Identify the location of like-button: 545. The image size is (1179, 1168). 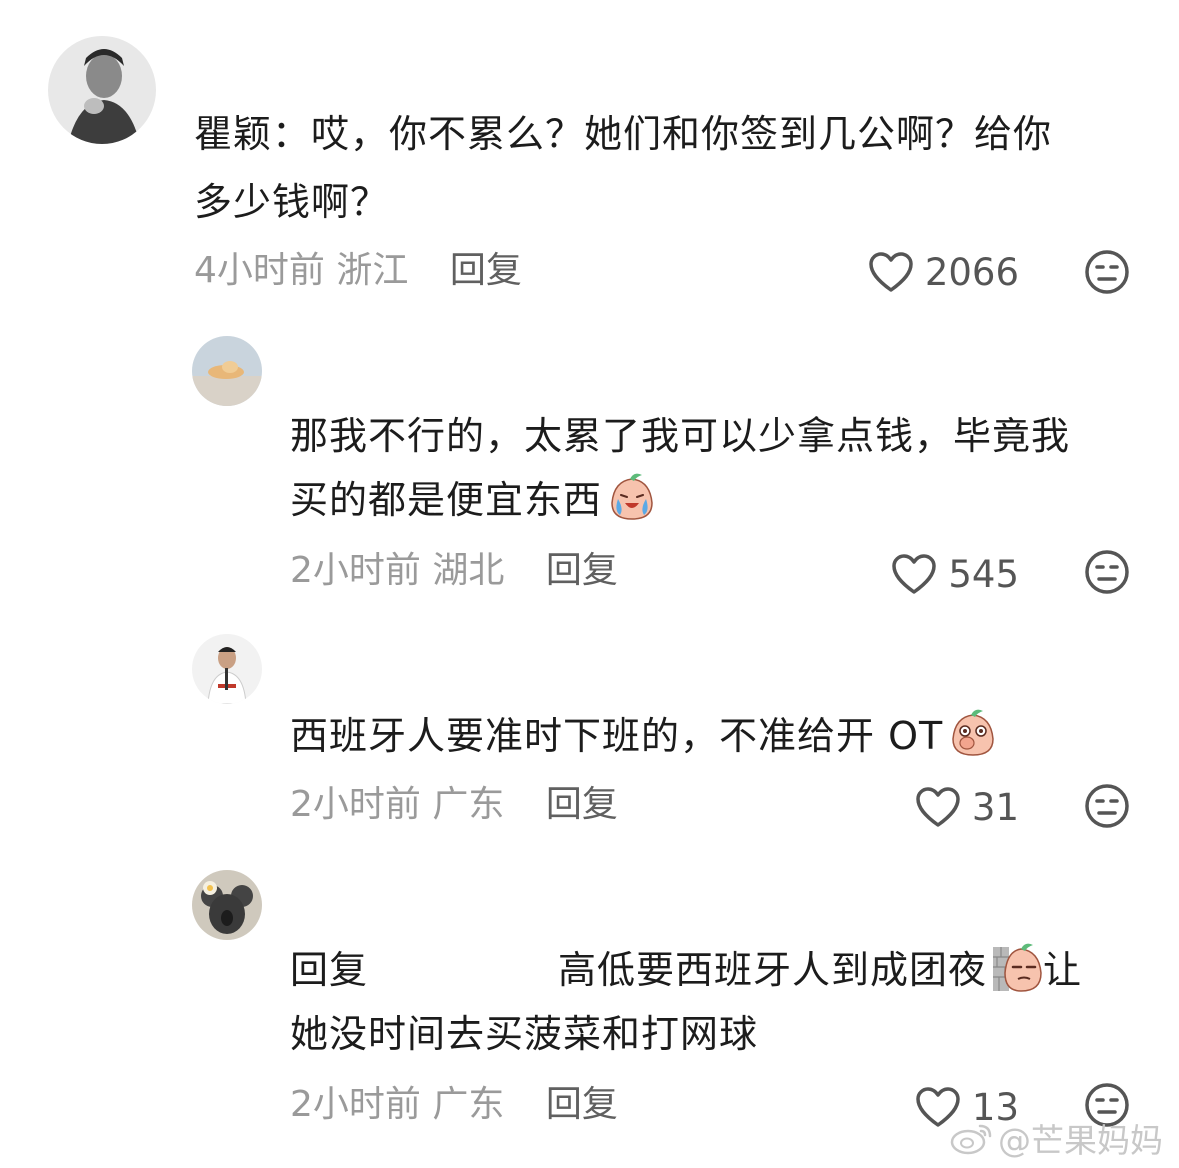
(954, 574).